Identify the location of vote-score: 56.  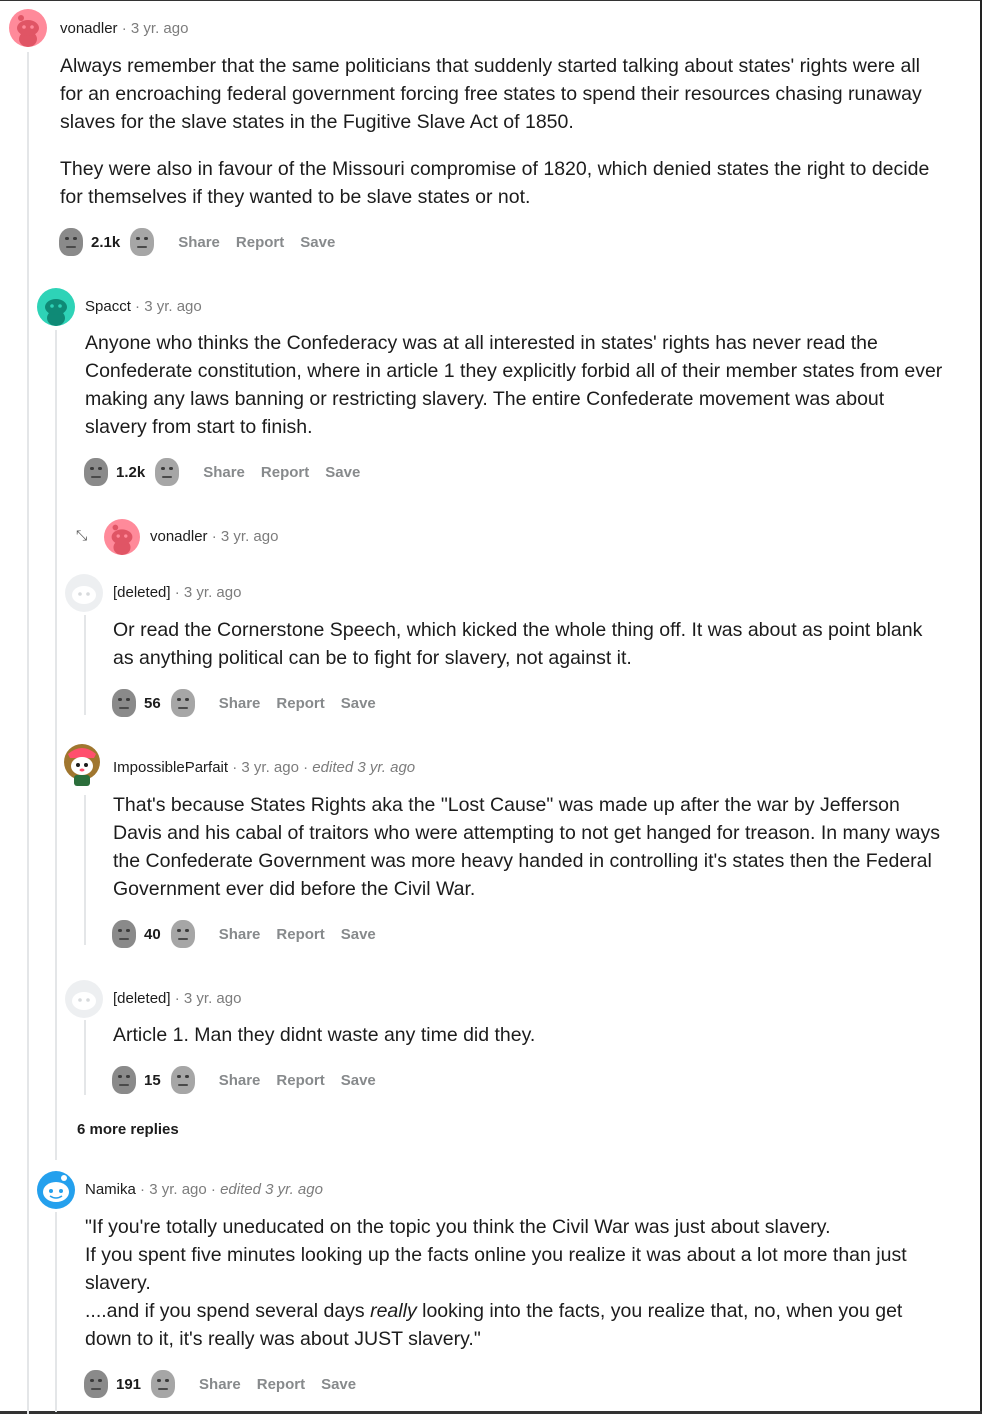
(152, 703).